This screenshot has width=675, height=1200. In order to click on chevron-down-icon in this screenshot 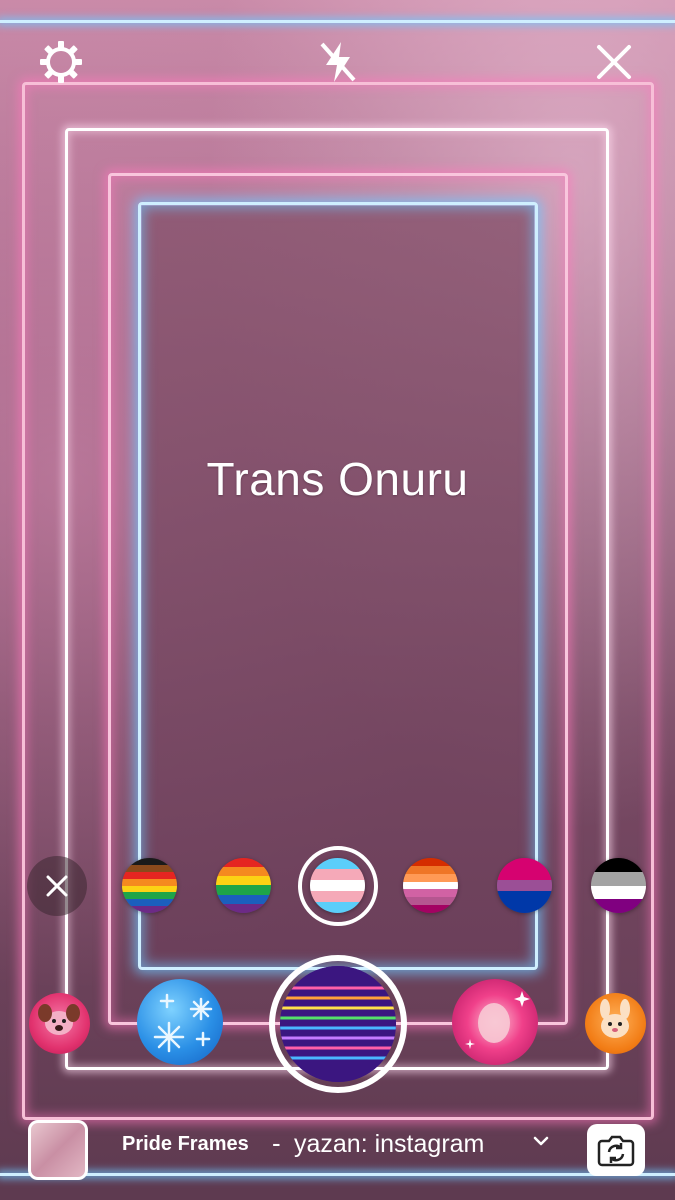, I will do `click(541, 1141)`.